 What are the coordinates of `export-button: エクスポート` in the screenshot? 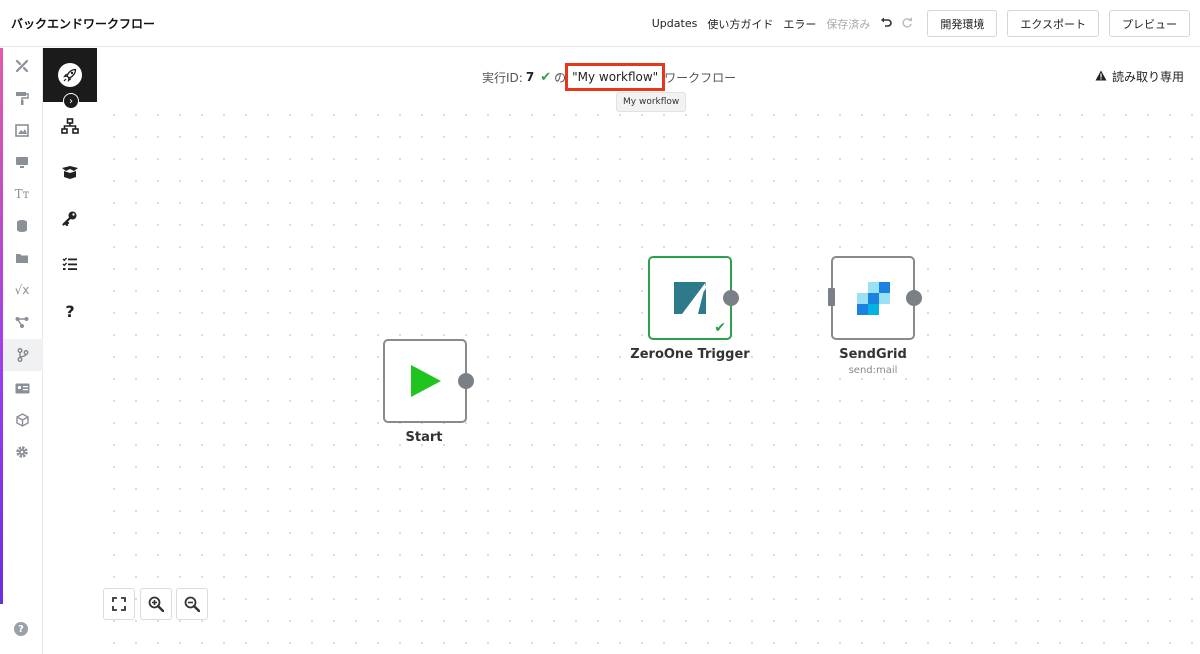 It's located at (1053, 23).